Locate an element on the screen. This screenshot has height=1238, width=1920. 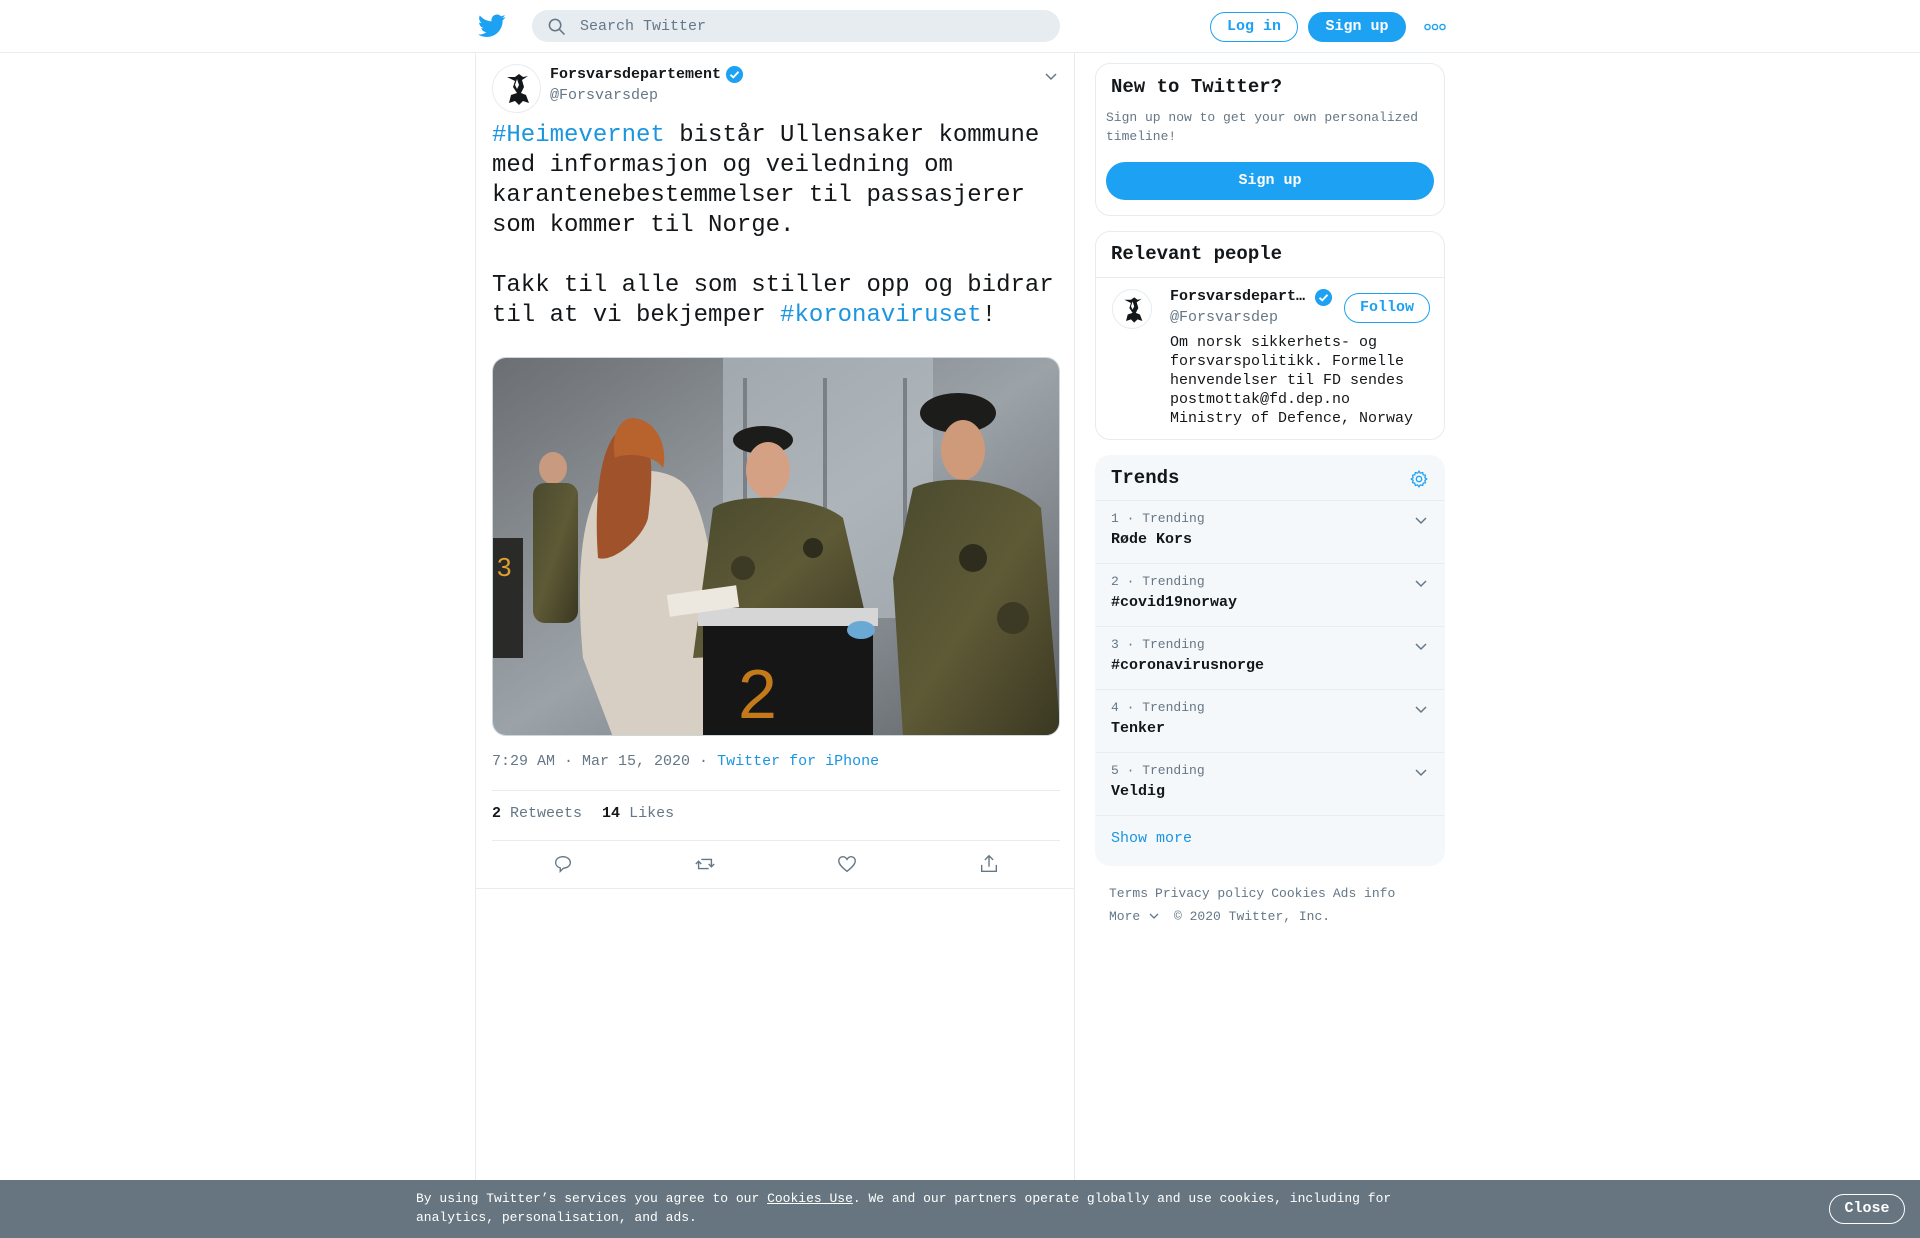
trend-item: 3 · Trending #coronavirusnorge is located at coordinates (1270, 657).